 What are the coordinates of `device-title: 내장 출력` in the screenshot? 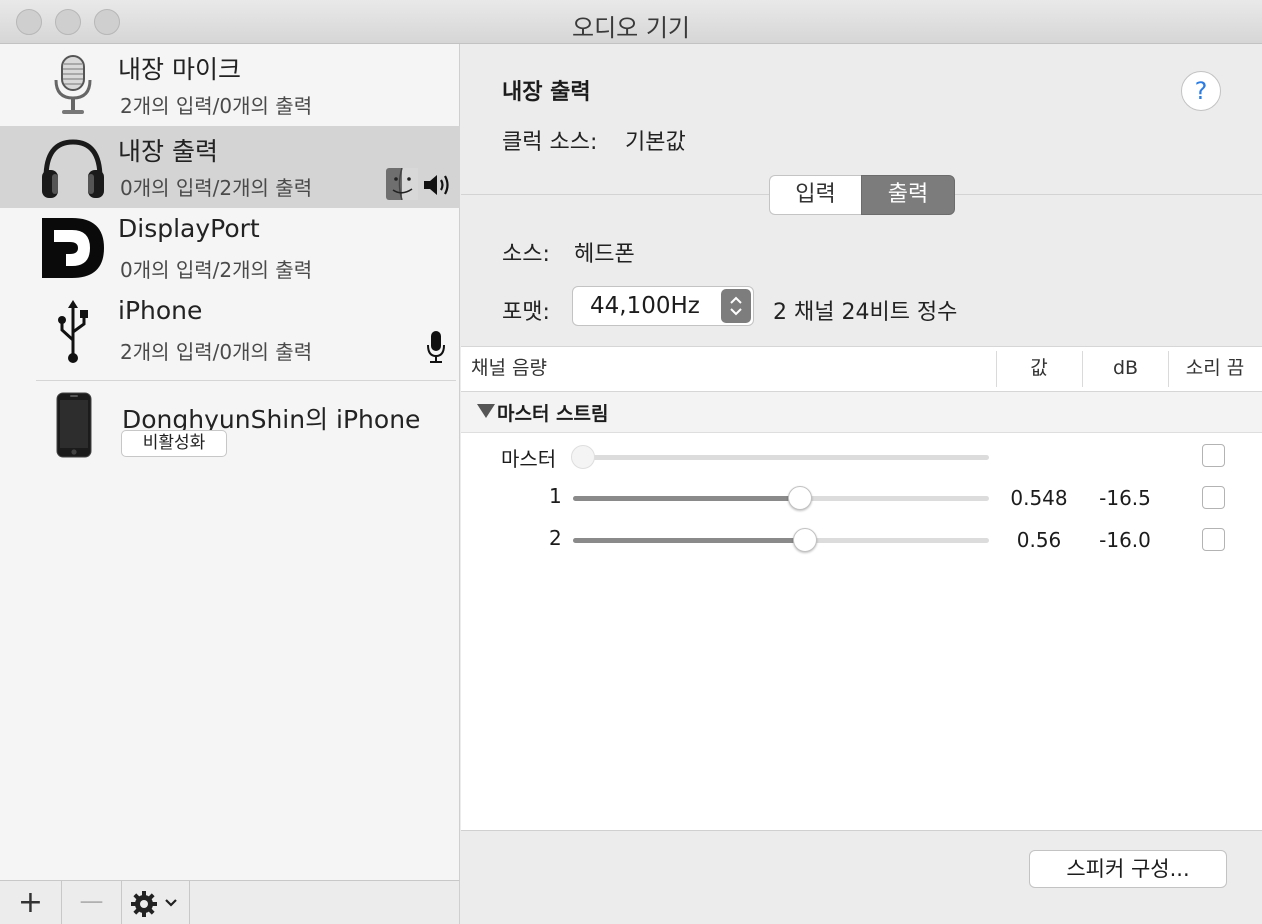 It's located at (546, 92).